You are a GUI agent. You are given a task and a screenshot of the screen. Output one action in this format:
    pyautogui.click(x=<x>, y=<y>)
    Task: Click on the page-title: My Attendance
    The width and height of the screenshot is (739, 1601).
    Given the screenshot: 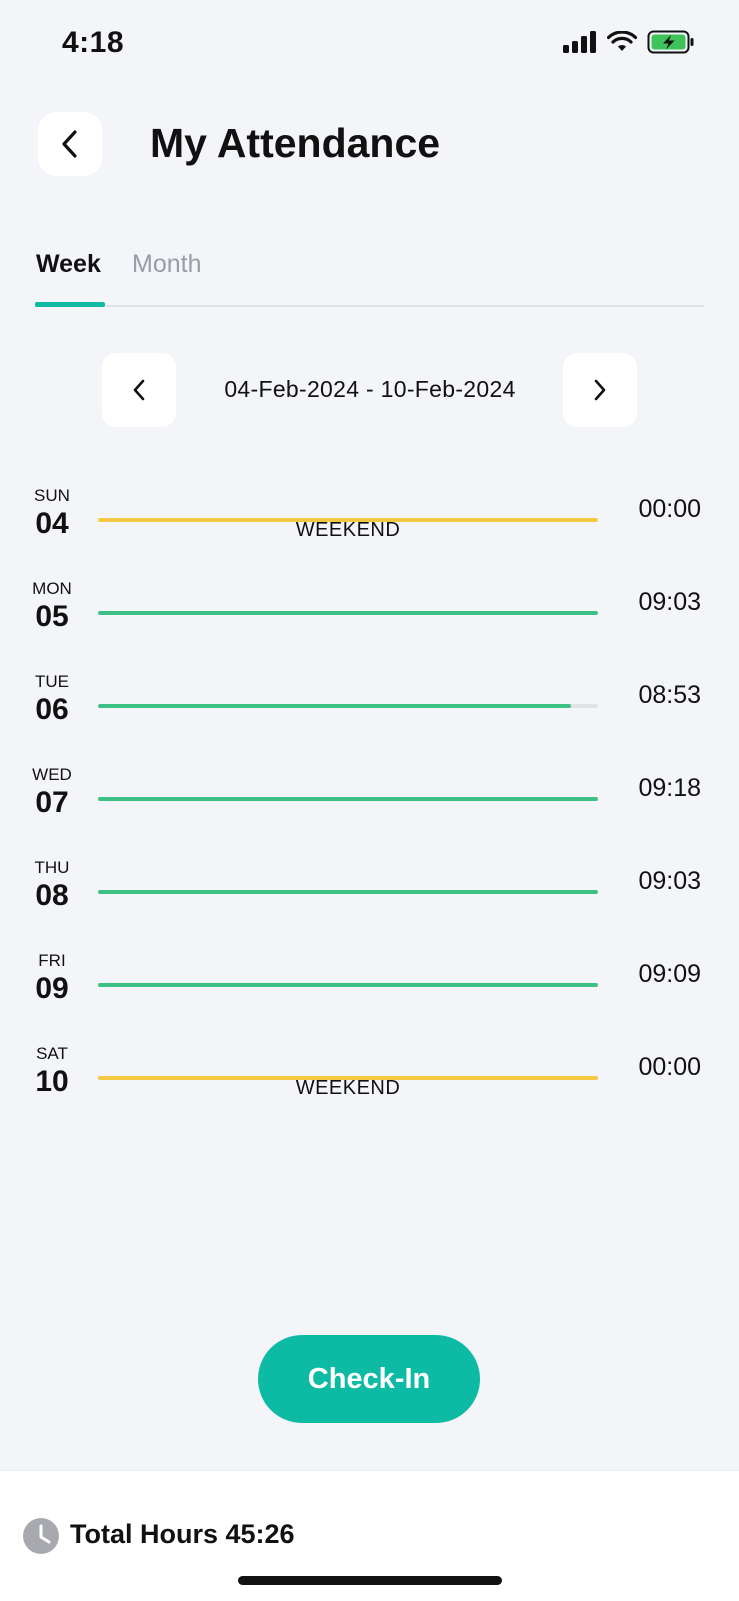 What is the action you would take?
    pyautogui.click(x=295, y=143)
    